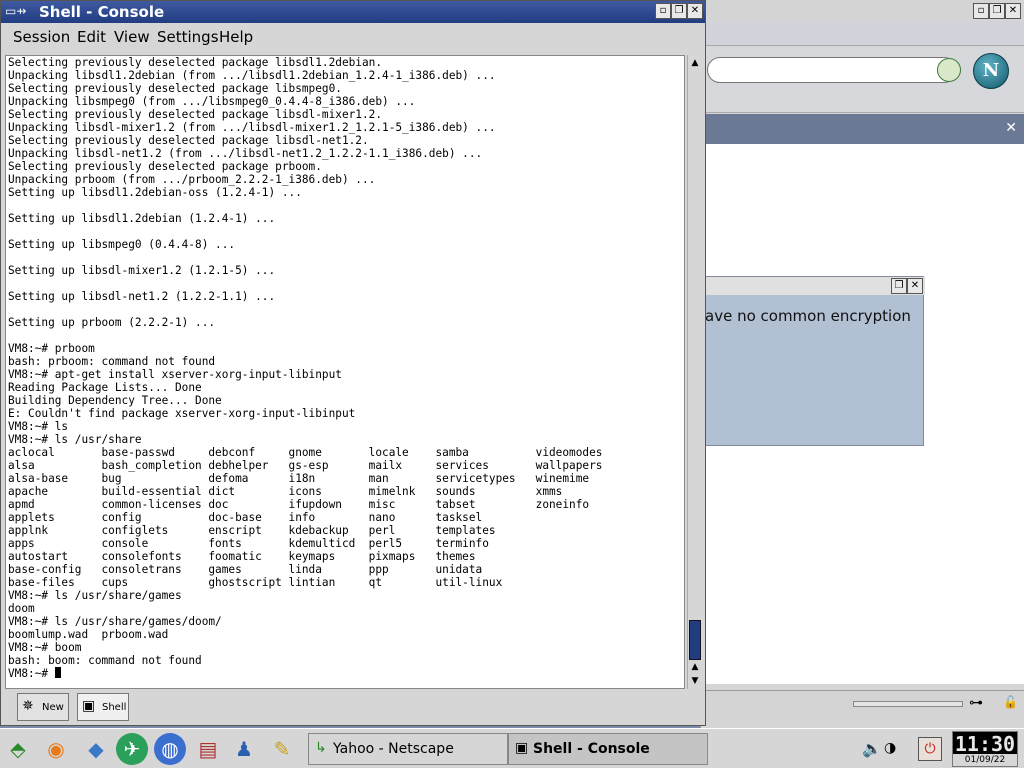 This screenshot has width=1024, height=768. Describe the element at coordinates (208, 749) in the screenshot. I see `briefcase-icon: ▤` at that location.